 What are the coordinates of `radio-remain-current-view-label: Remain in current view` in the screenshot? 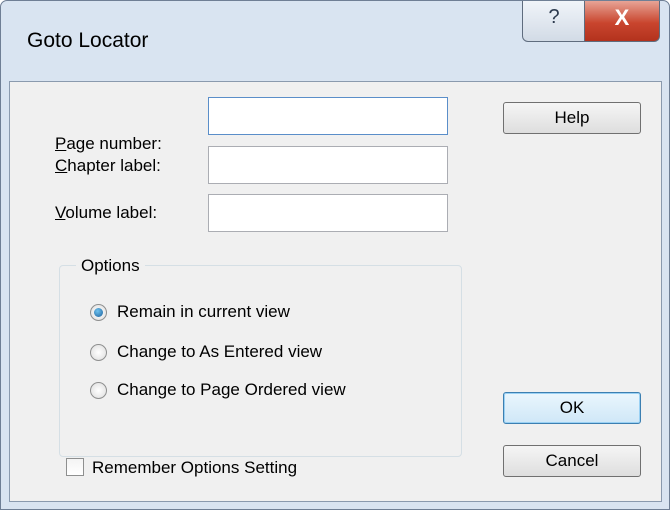 It's located at (203, 312).